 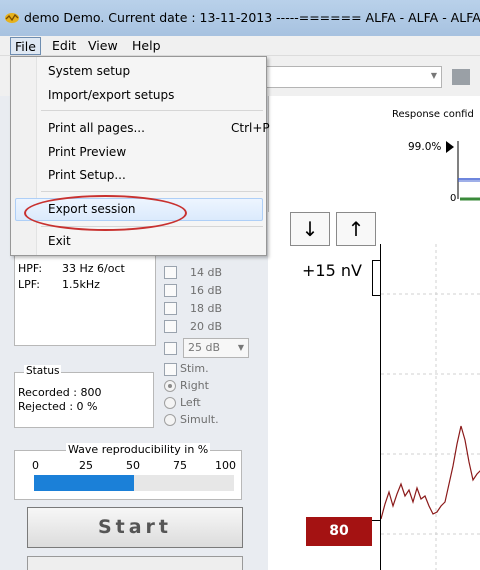 What do you see at coordinates (194, 368) in the screenshot?
I see `stim-label: Stim.` at bounding box center [194, 368].